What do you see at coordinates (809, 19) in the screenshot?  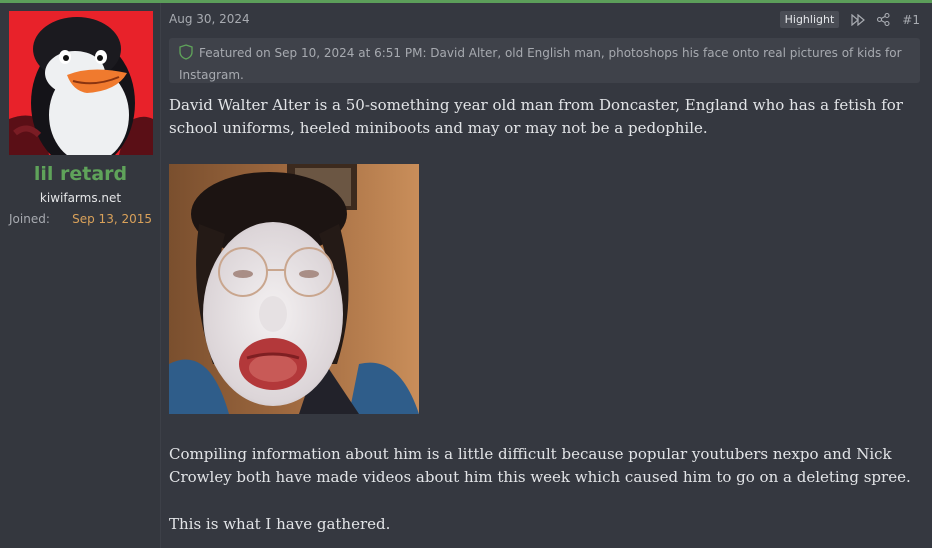 I see `highlight-button: Highlight` at bounding box center [809, 19].